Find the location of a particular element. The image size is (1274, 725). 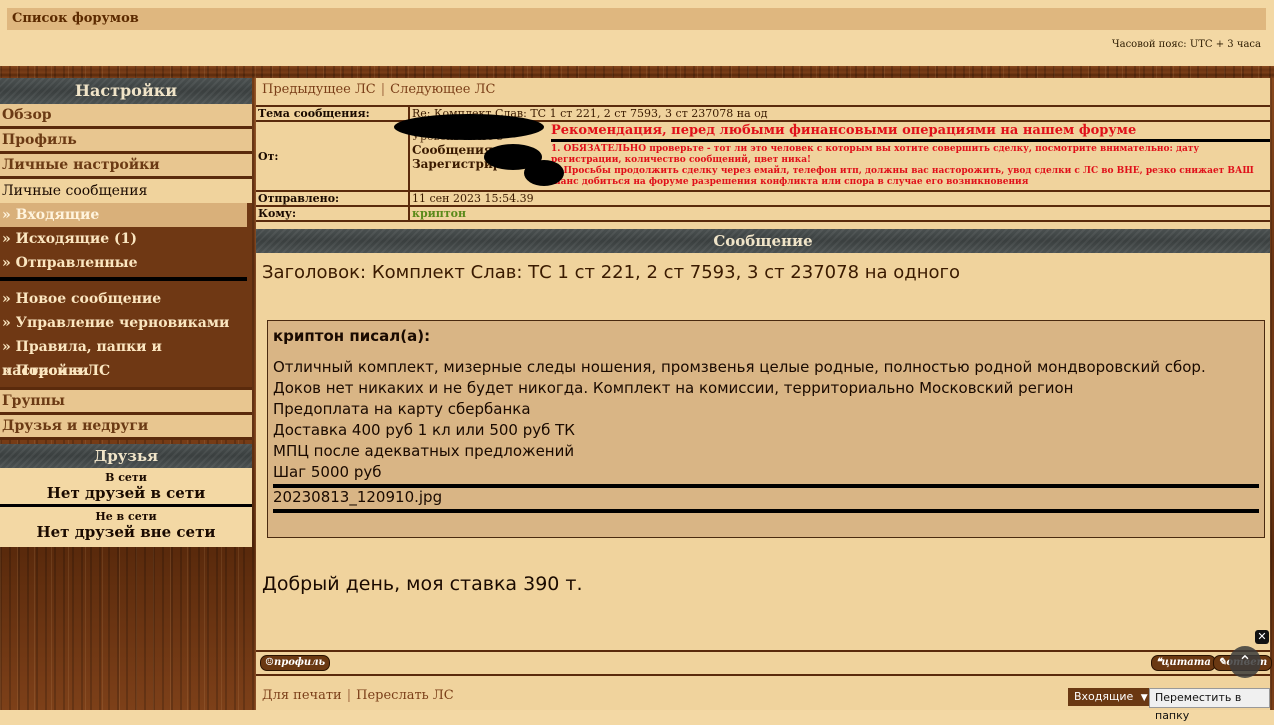

pm-link-search: » Поиск в ЛС is located at coordinates (126, 373).